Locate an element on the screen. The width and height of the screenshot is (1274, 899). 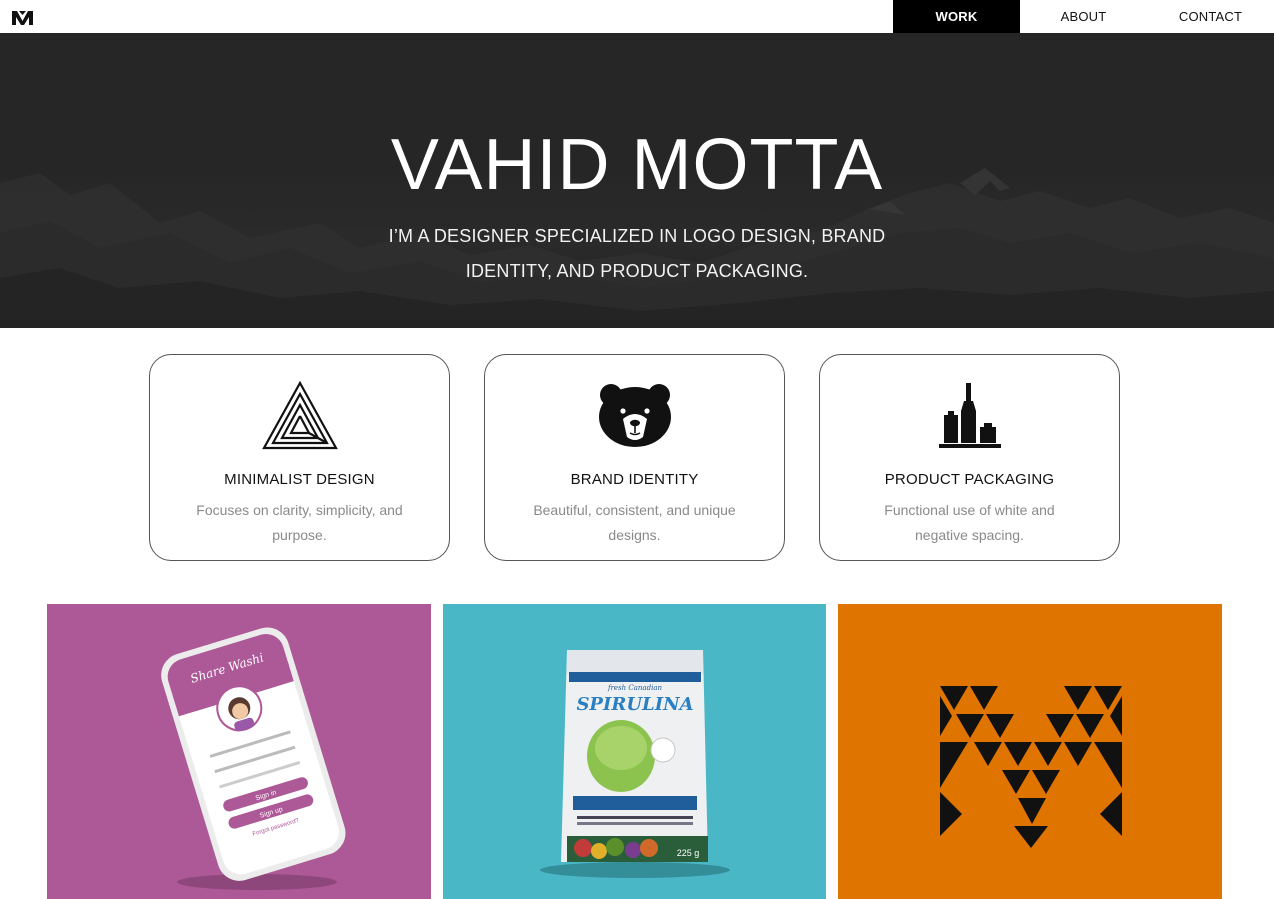
vm-triangle-logo-image is located at coordinates (1030, 751).